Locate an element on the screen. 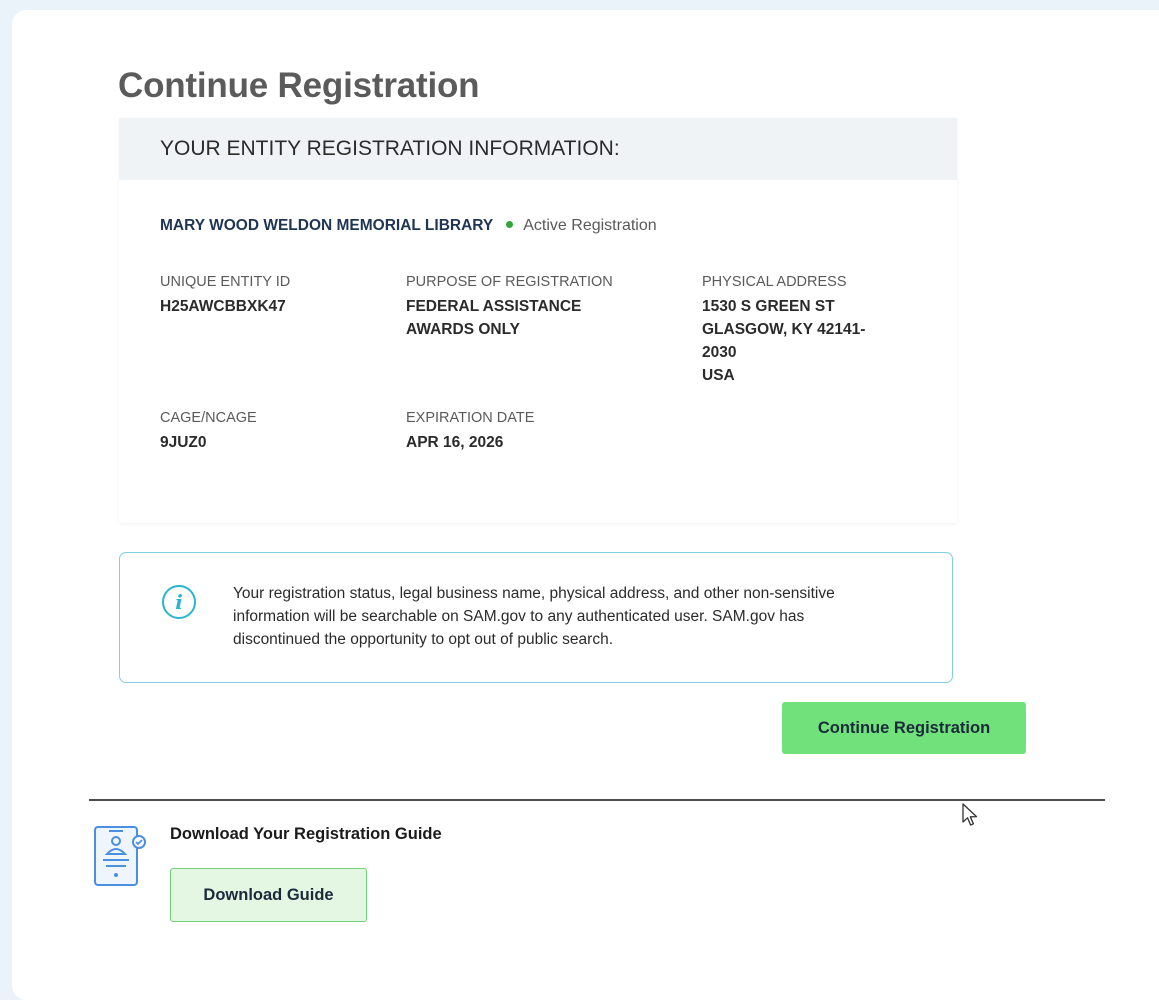 The height and width of the screenshot is (1000, 1159). continue-registration-button: Continue Registration is located at coordinates (904, 728).